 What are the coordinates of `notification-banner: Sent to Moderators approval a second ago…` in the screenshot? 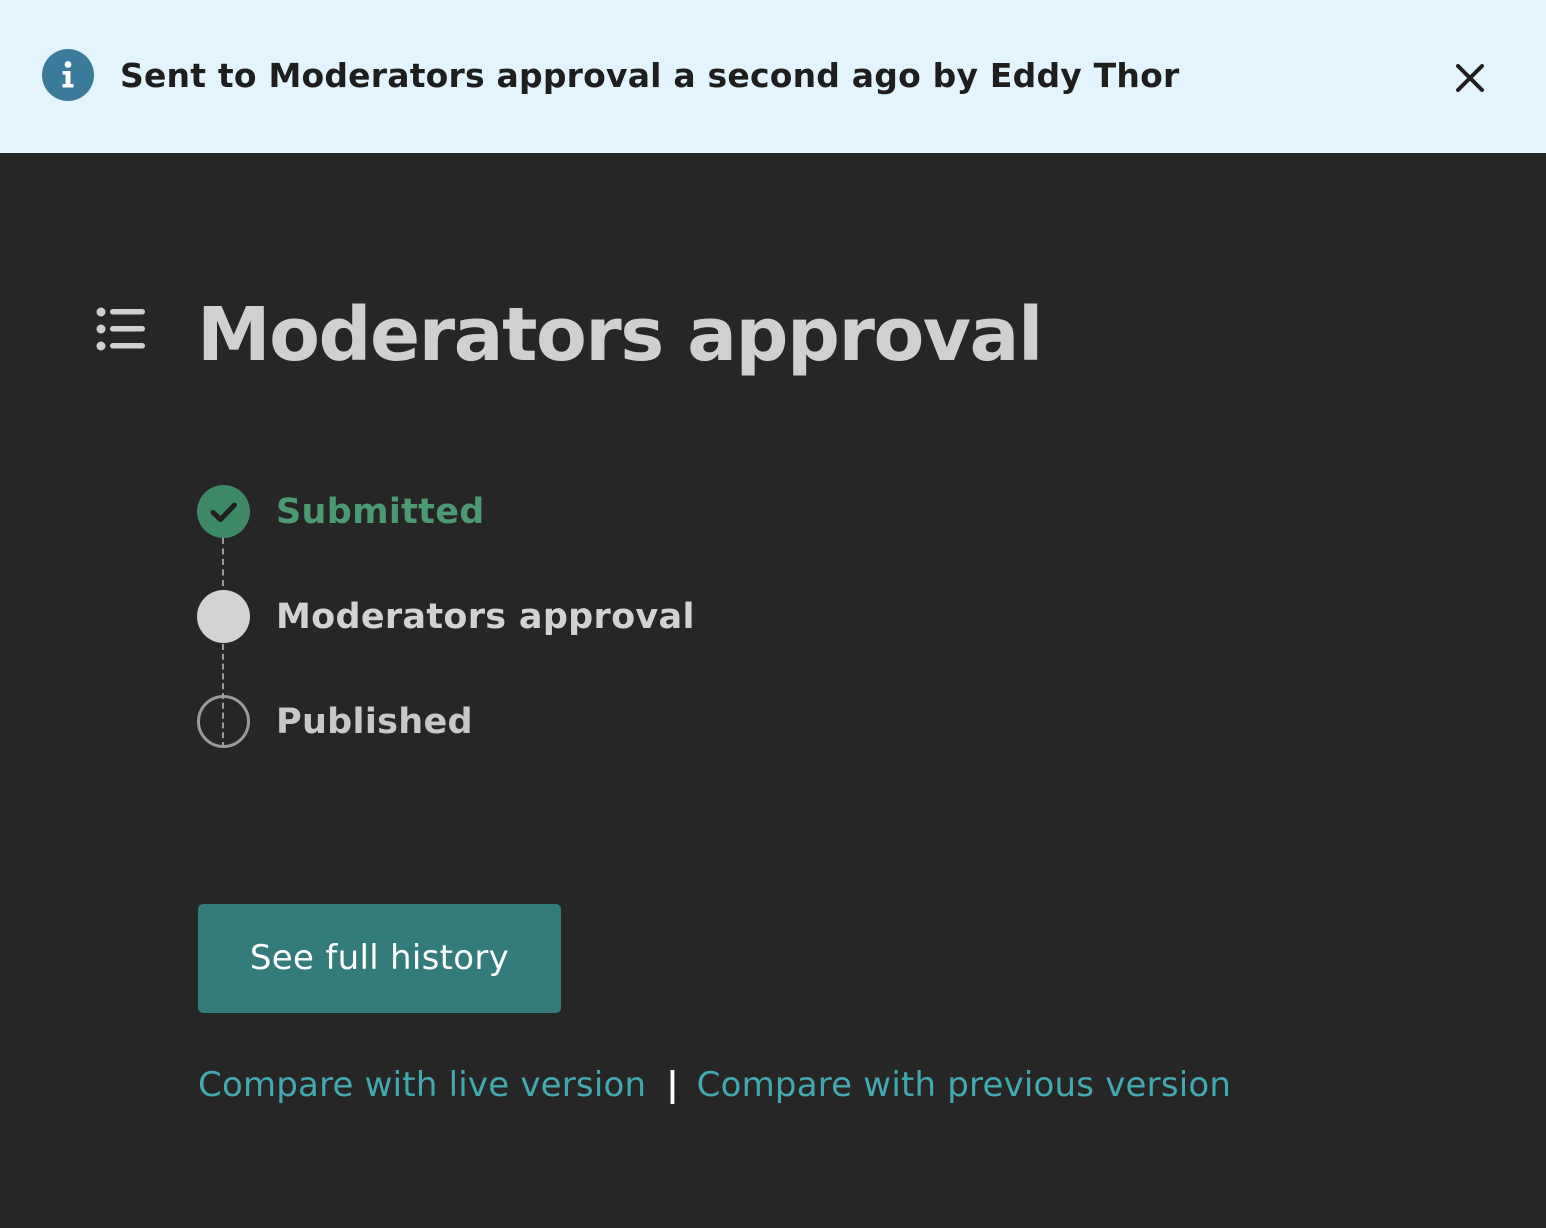 It's located at (773, 76).